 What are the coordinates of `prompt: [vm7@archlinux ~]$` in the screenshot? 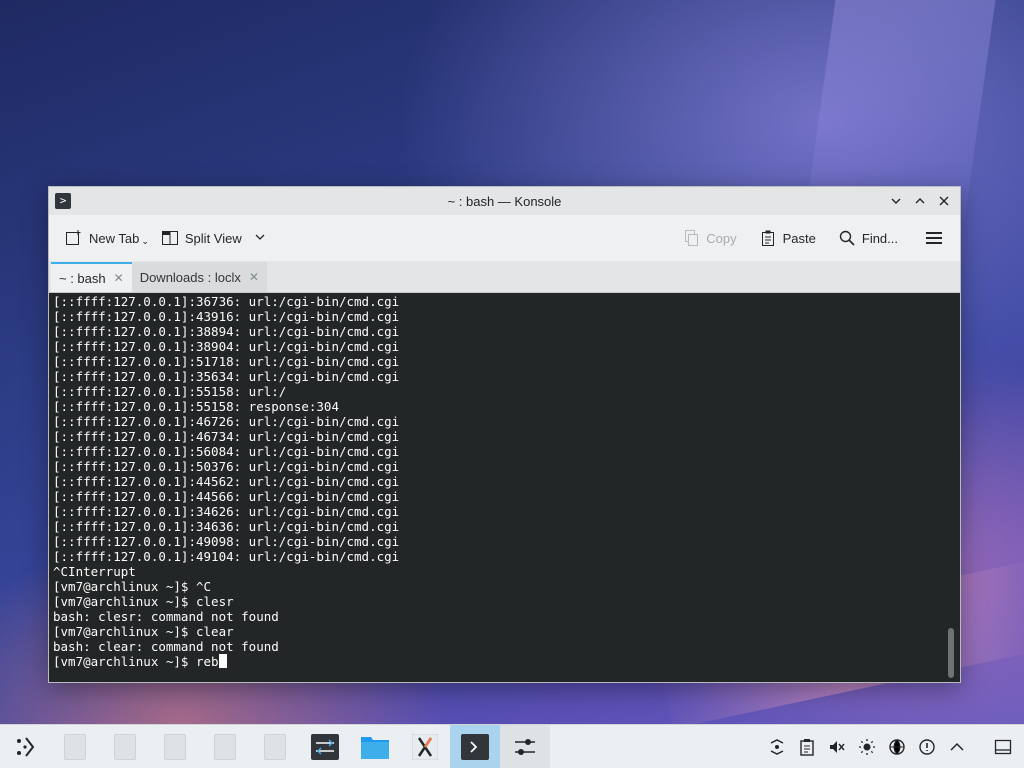 It's located at (124, 661).